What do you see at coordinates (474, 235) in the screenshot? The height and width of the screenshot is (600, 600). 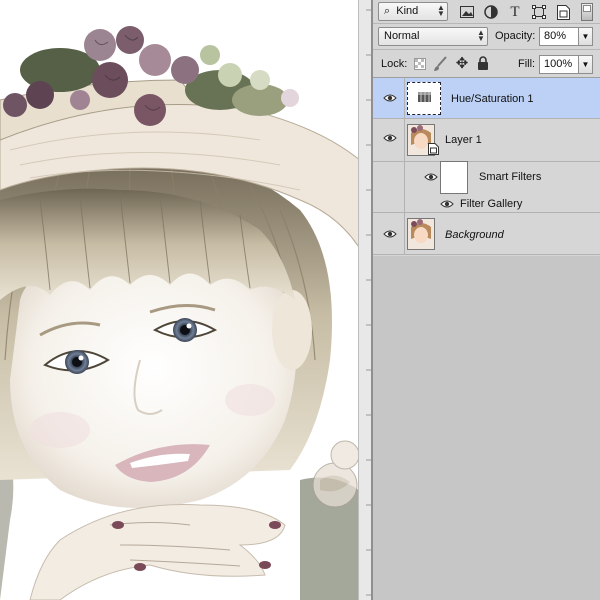 I see `layer-name: Background` at bounding box center [474, 235].